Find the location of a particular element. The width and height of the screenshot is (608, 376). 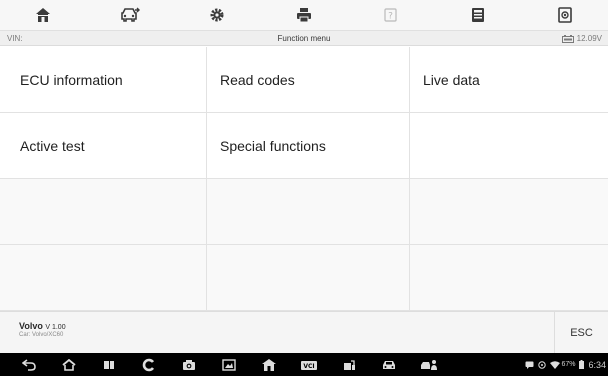

battery-voltage: 12.09V is located at coordinates (581, 38).